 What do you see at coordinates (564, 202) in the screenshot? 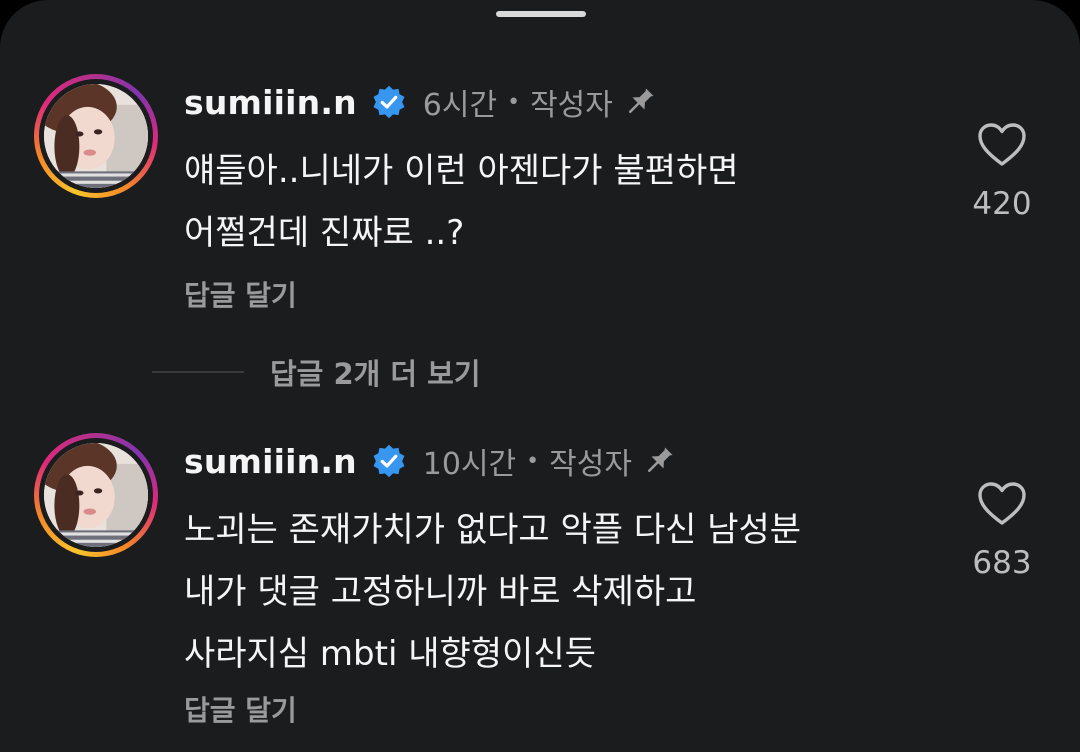
I see `comment-text: 얘들아..니네가 이런 아젠다가 불편하면 어쩔건데 진짜로 ..?` at bounding box center [564, 202].